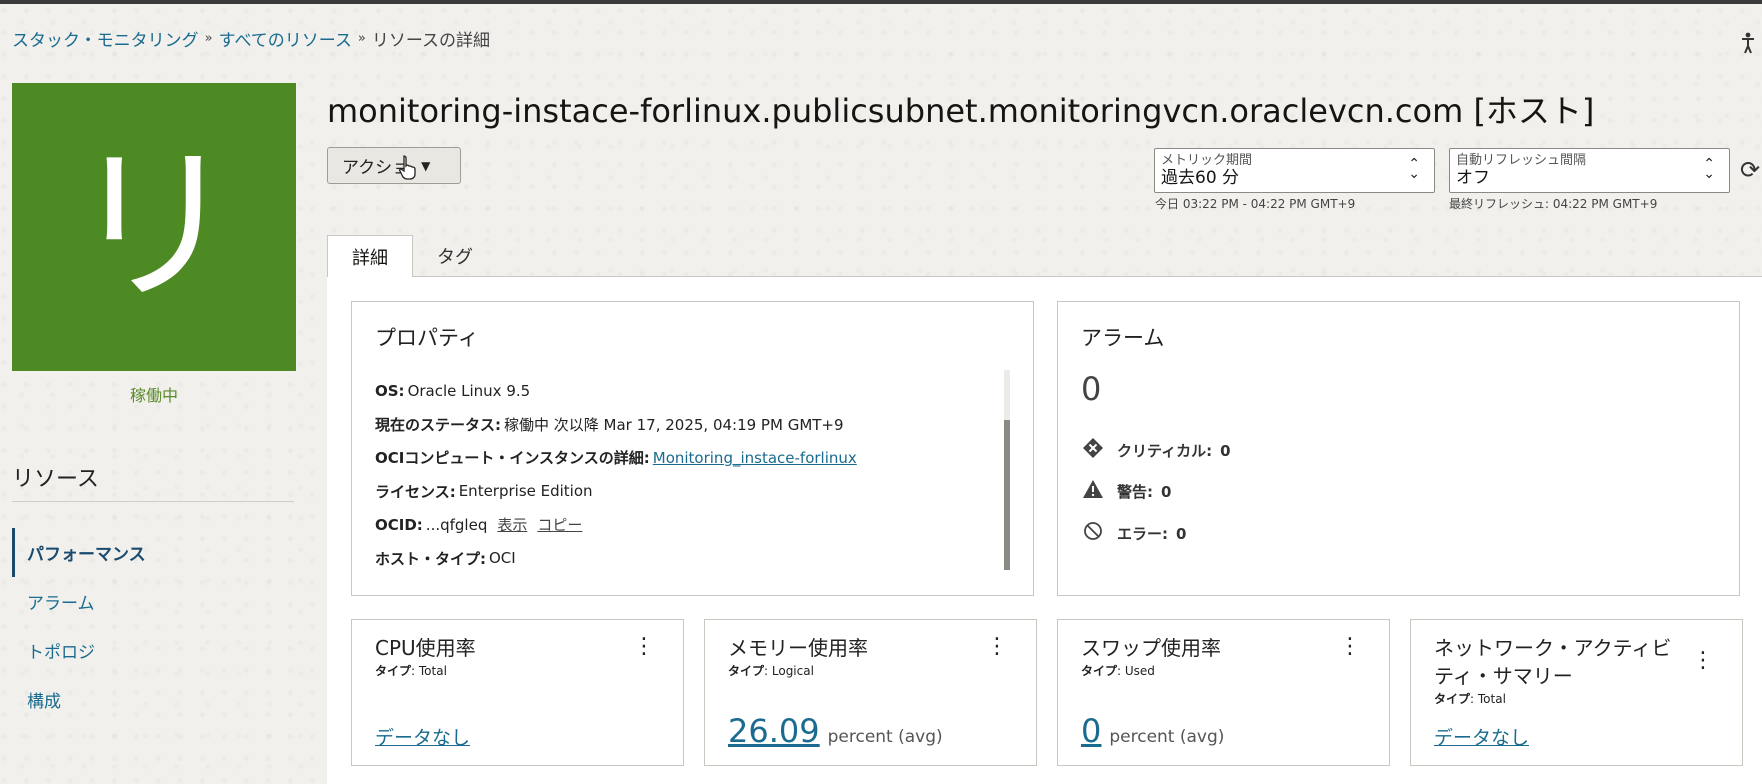  What do you see at coordinates (390, 390) in the screenshot?
I see `property-key: OS:` at bounding box center [390, 390].